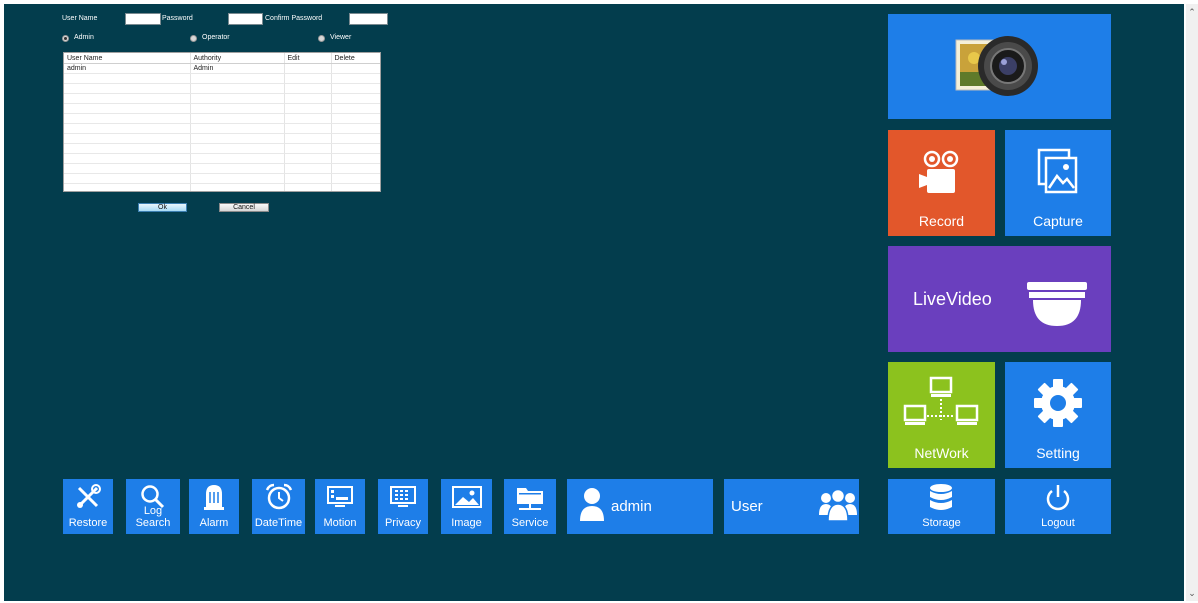  What do you see at coordinates (368, 19) in the screenshot?
I see `confirm-password-input` at bounding box center [368, 19].